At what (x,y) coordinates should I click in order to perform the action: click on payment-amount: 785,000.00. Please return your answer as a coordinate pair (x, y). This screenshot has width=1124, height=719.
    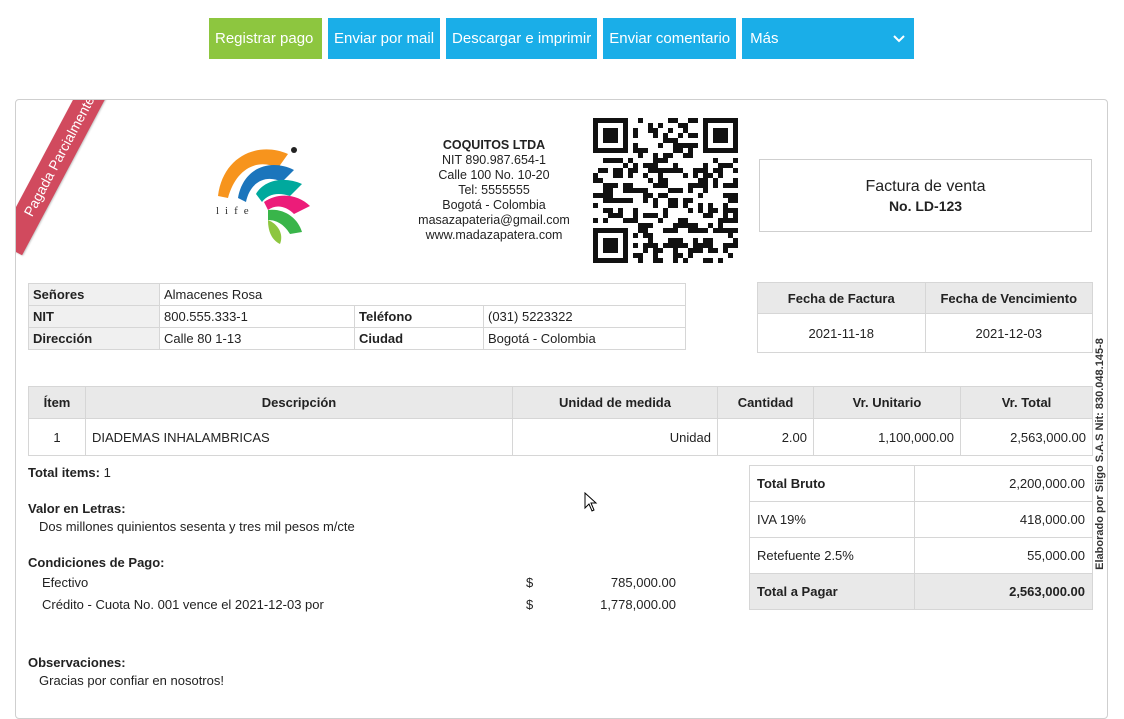
    Looking at the image, I should click on (643, 582).